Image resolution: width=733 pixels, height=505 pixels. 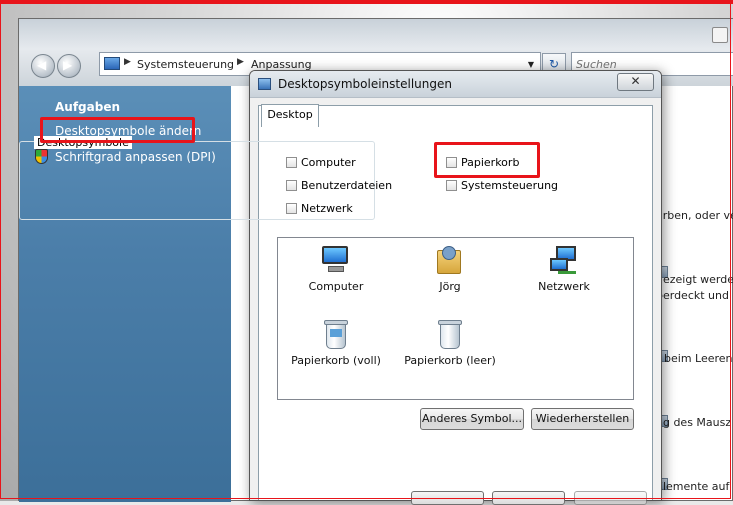 I want to click on forward-button: ▶, so click(x=69, y=66).